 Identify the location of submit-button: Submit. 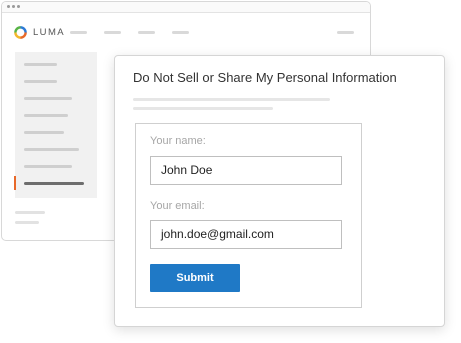
(195, 278).